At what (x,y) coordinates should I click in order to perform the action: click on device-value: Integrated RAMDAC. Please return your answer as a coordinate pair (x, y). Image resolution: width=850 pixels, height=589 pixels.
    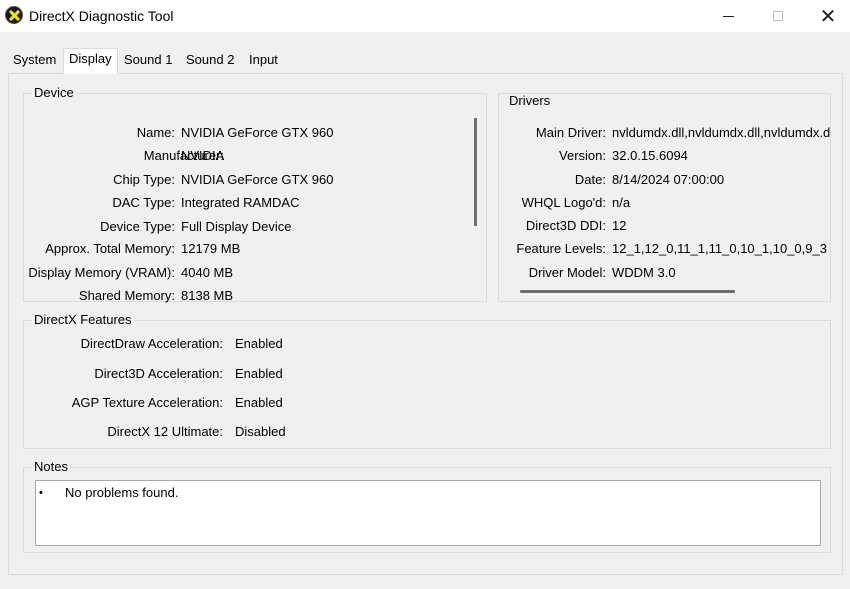
    Looking at the image, I should click on (240, 202).